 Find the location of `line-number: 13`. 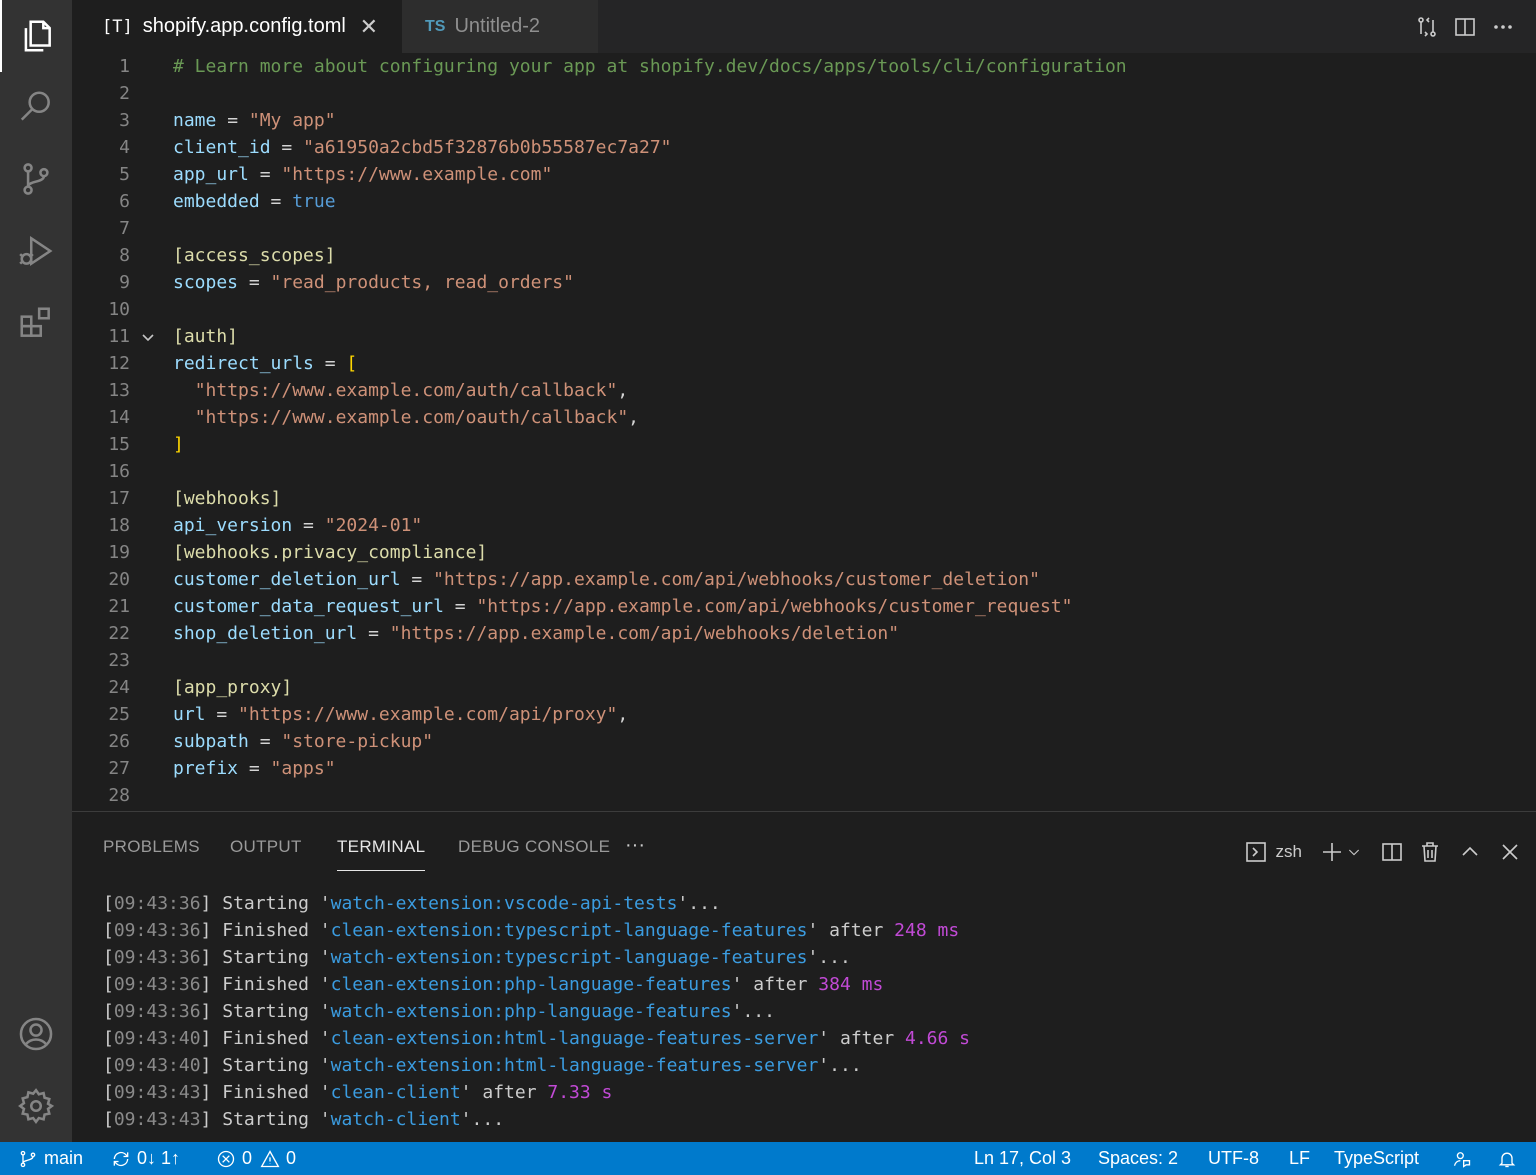

line-number: 13 is located at coordinates (119, 390).